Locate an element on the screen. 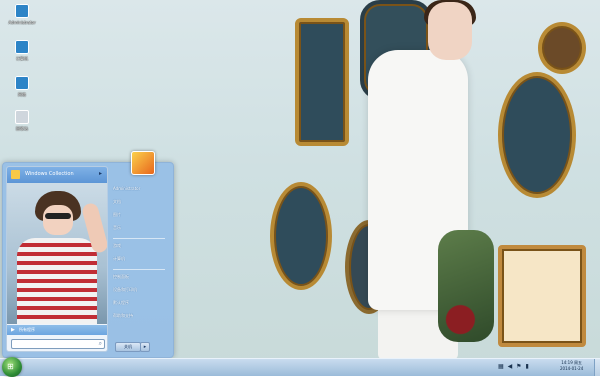 Image resolution: width=600 pixels, height=377 pixels. start-item-games: 游戏 is located at coordinates (141, 247).